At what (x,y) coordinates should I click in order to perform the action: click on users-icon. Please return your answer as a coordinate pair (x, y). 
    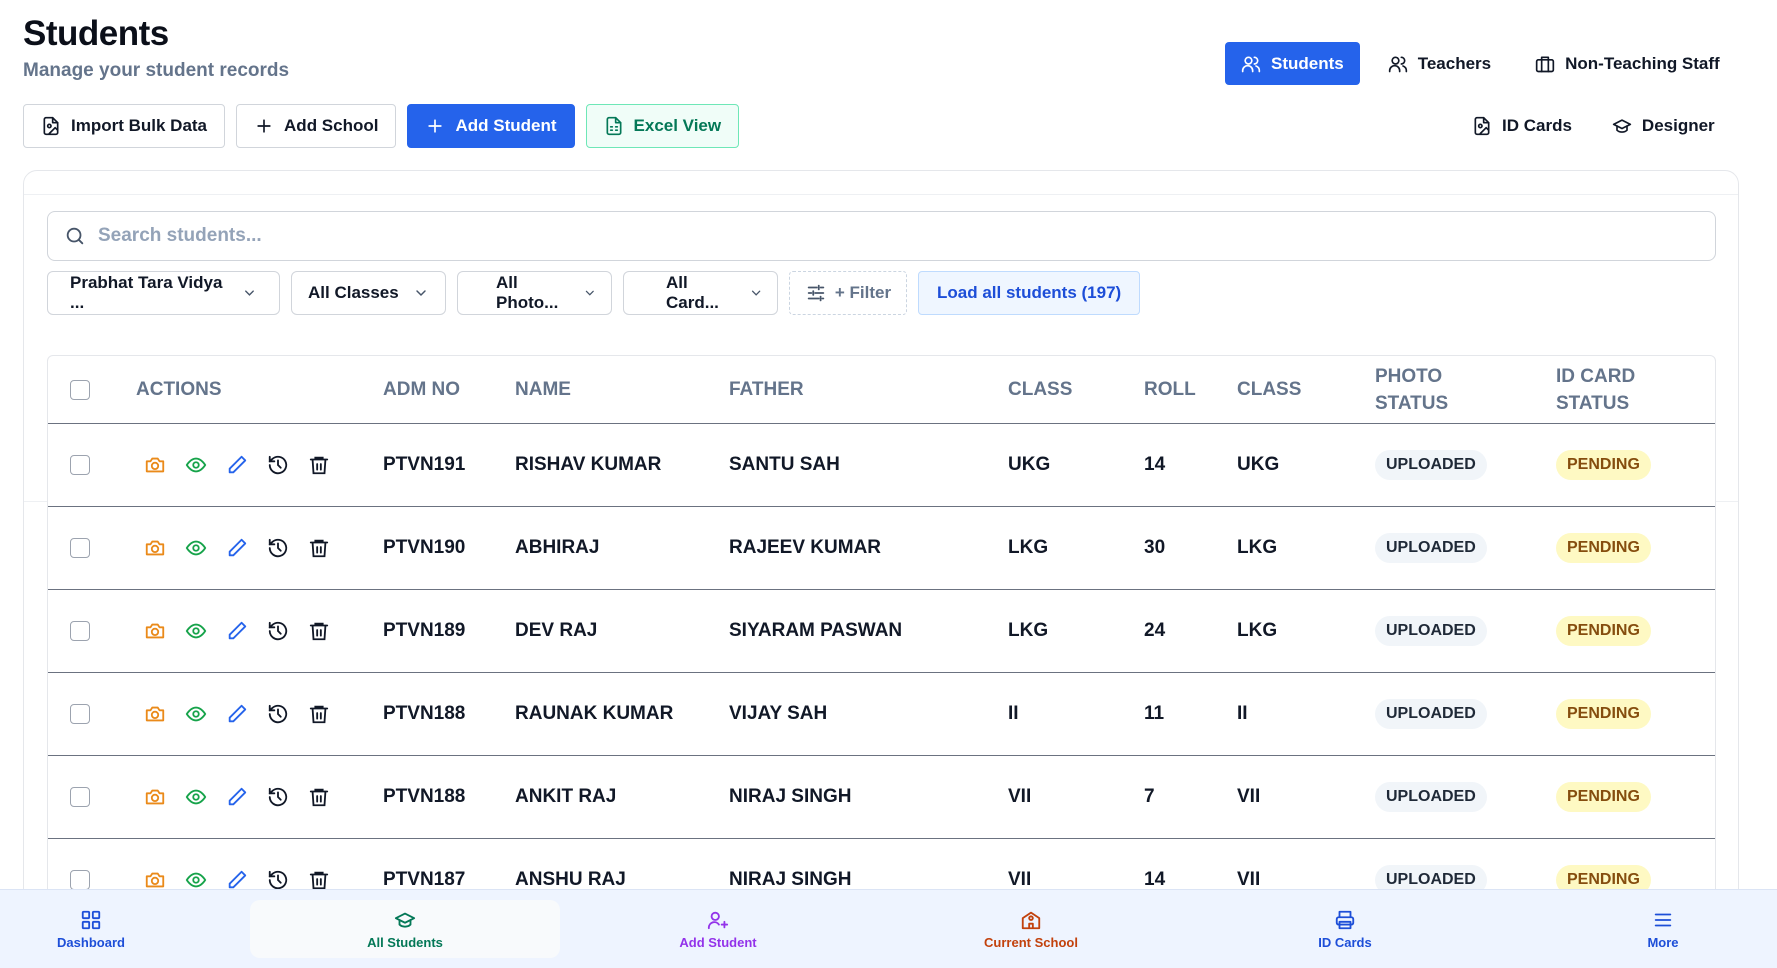
    Looking at the image, I should click on (1251, 64).